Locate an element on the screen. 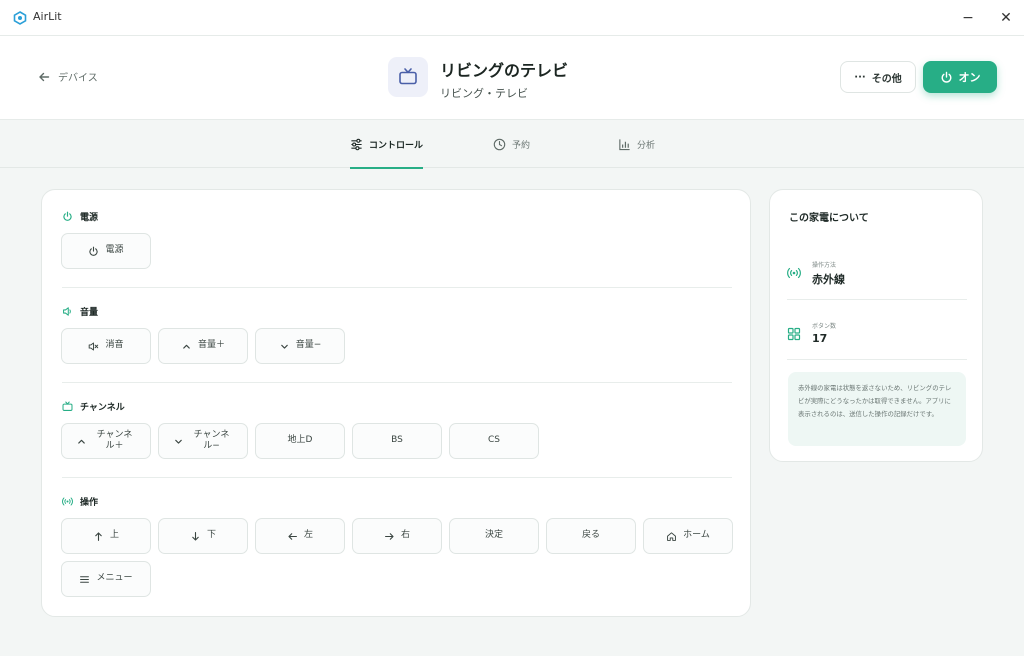  arrow-left-icon is located at coordinates (292, 536).